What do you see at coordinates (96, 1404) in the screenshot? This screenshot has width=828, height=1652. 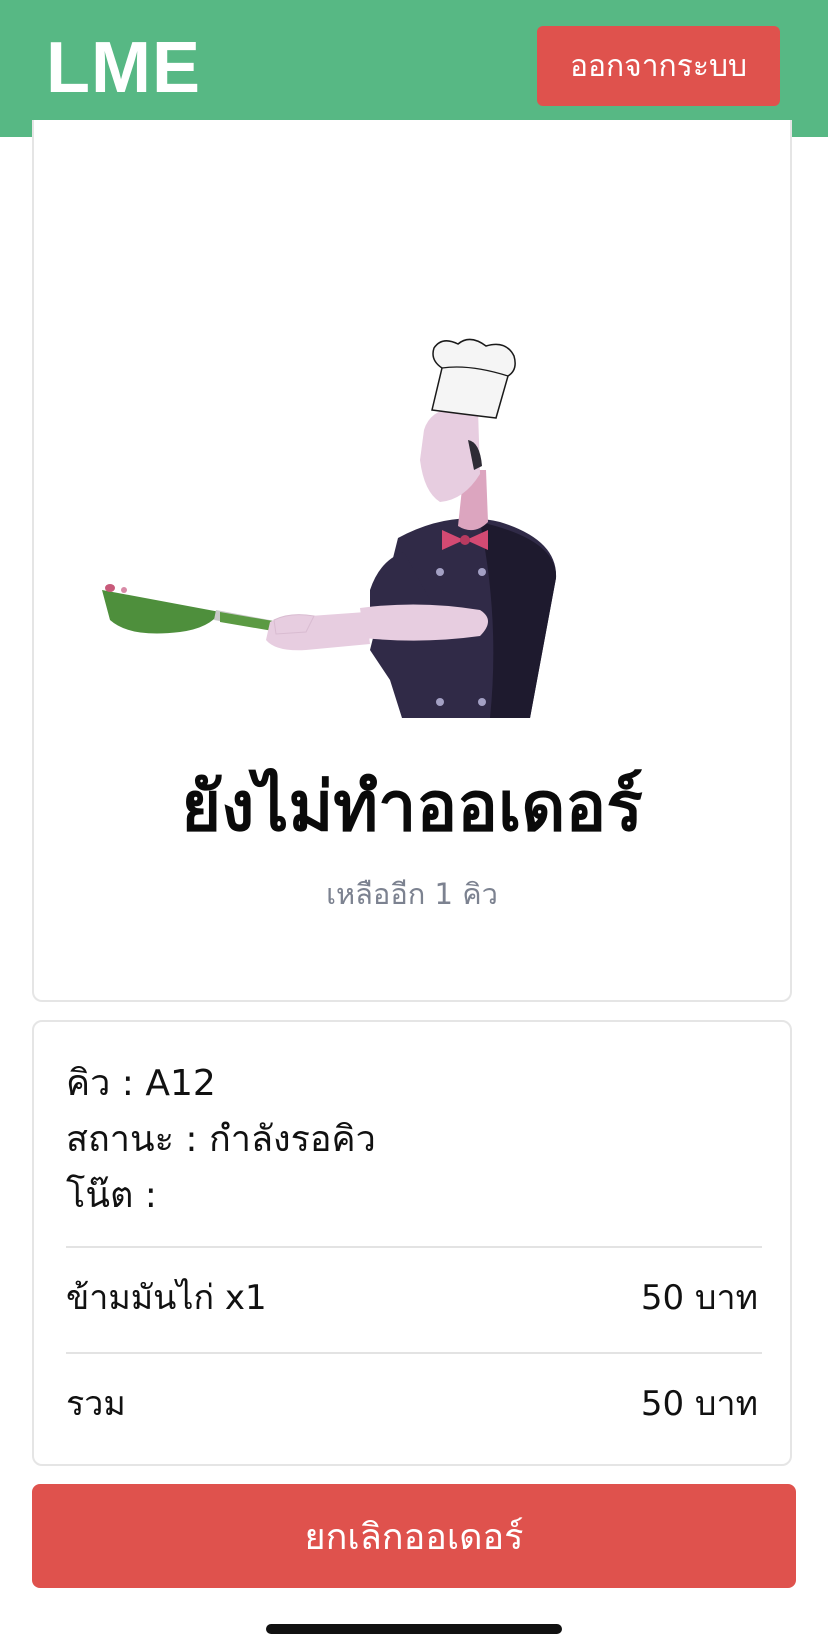 I see `total-label: รวม` at bounding box center [96, 1404].